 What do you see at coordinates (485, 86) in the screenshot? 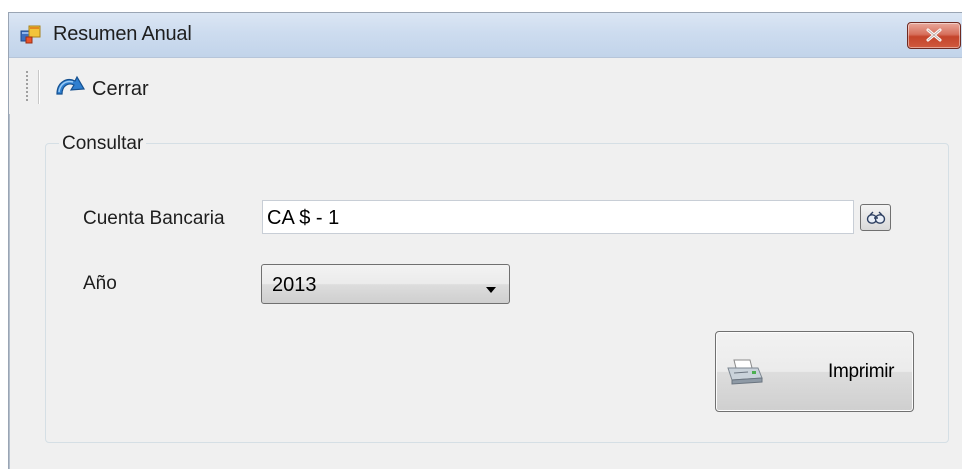
I see `toolbar: Cerrar` at bounding box center [485, 86].